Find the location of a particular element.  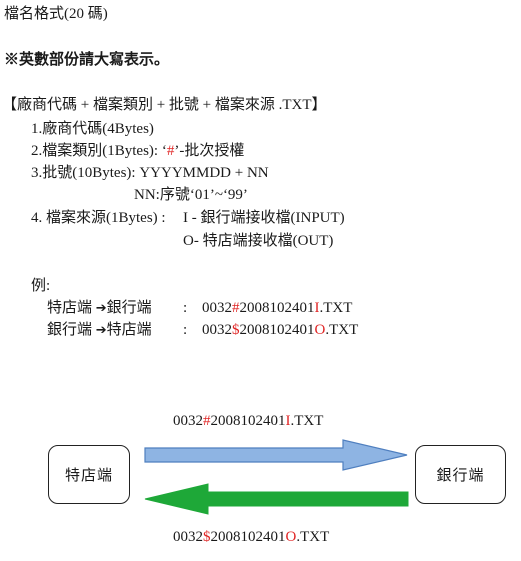

merchant-box-label: 特店端 is located at coordinates (88, 476).